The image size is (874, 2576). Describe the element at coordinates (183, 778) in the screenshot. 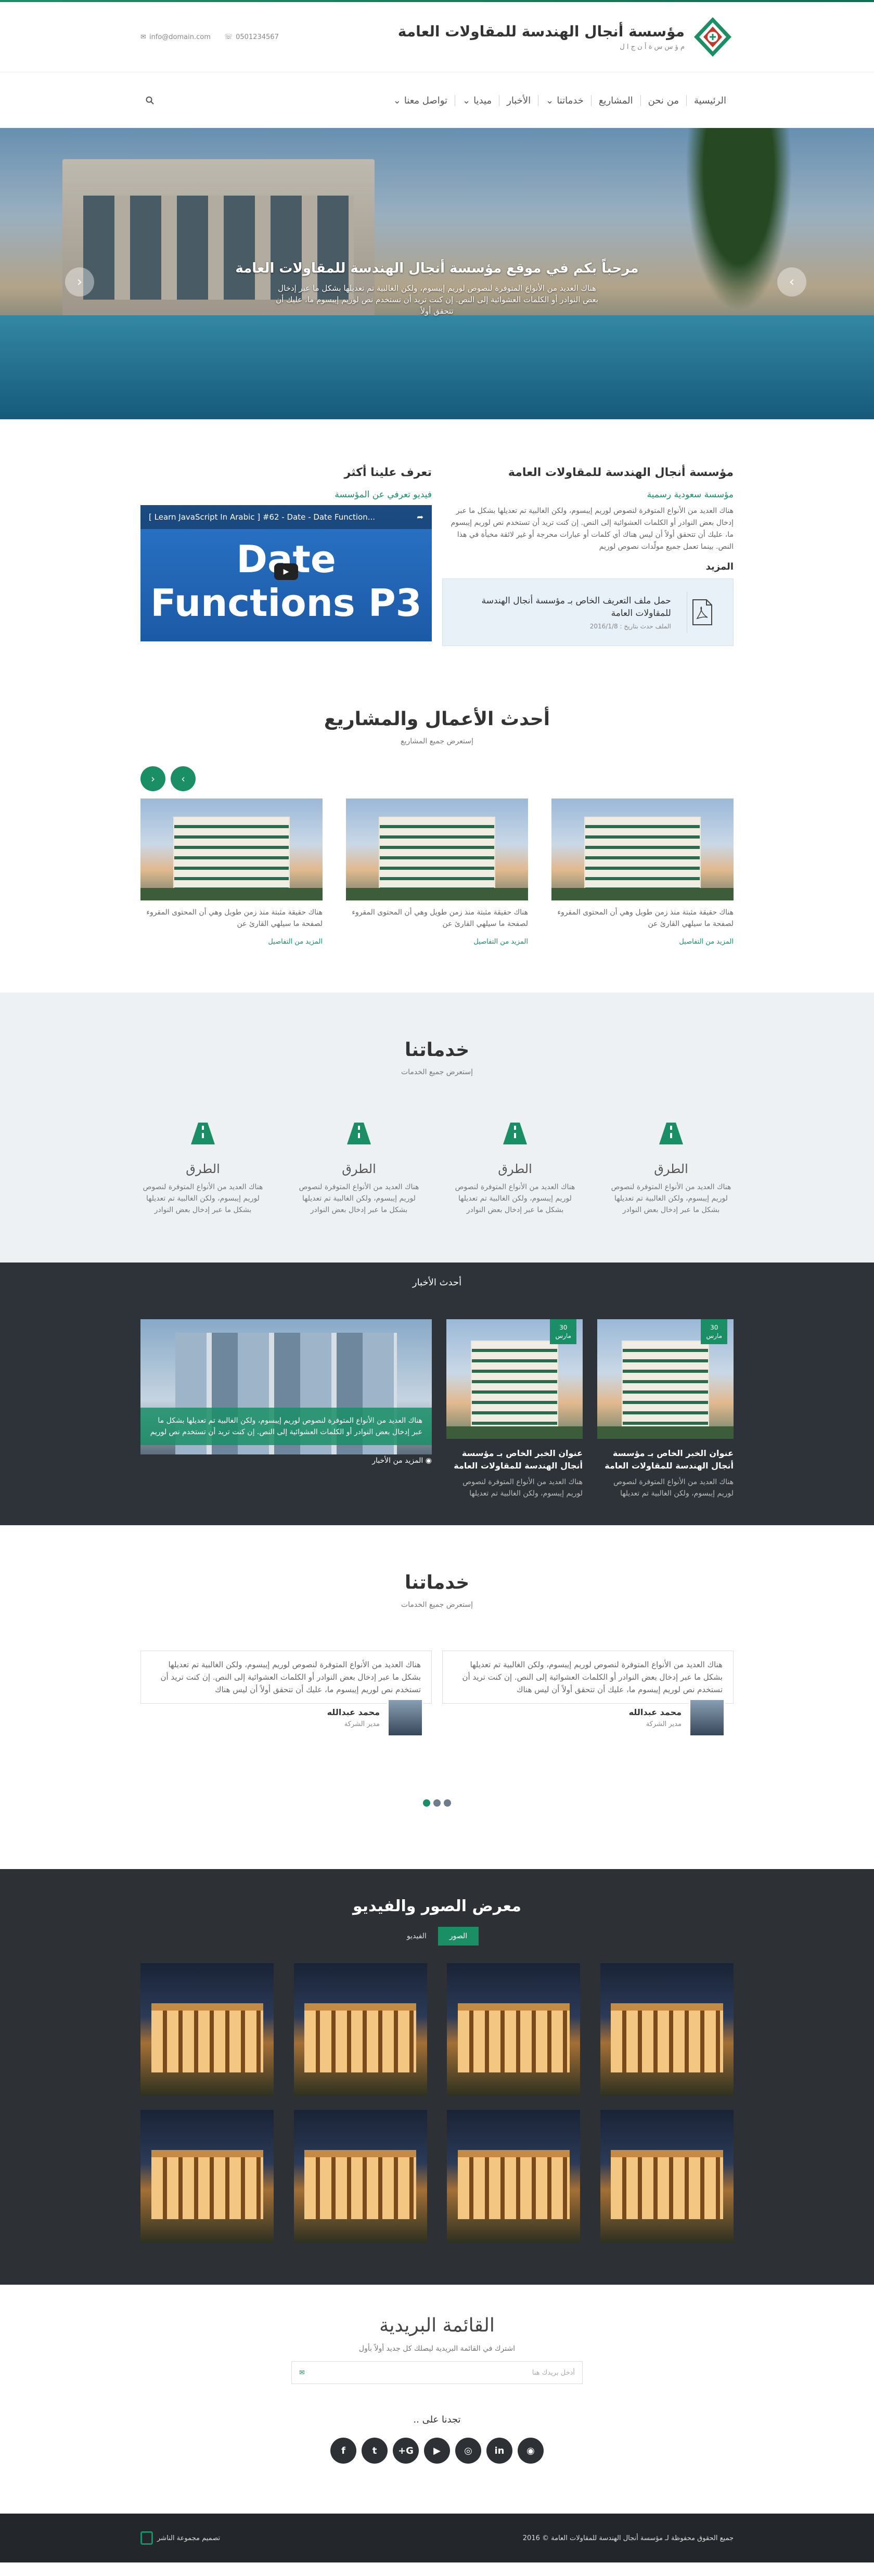

I see `projects-next-button: ›` at that location.